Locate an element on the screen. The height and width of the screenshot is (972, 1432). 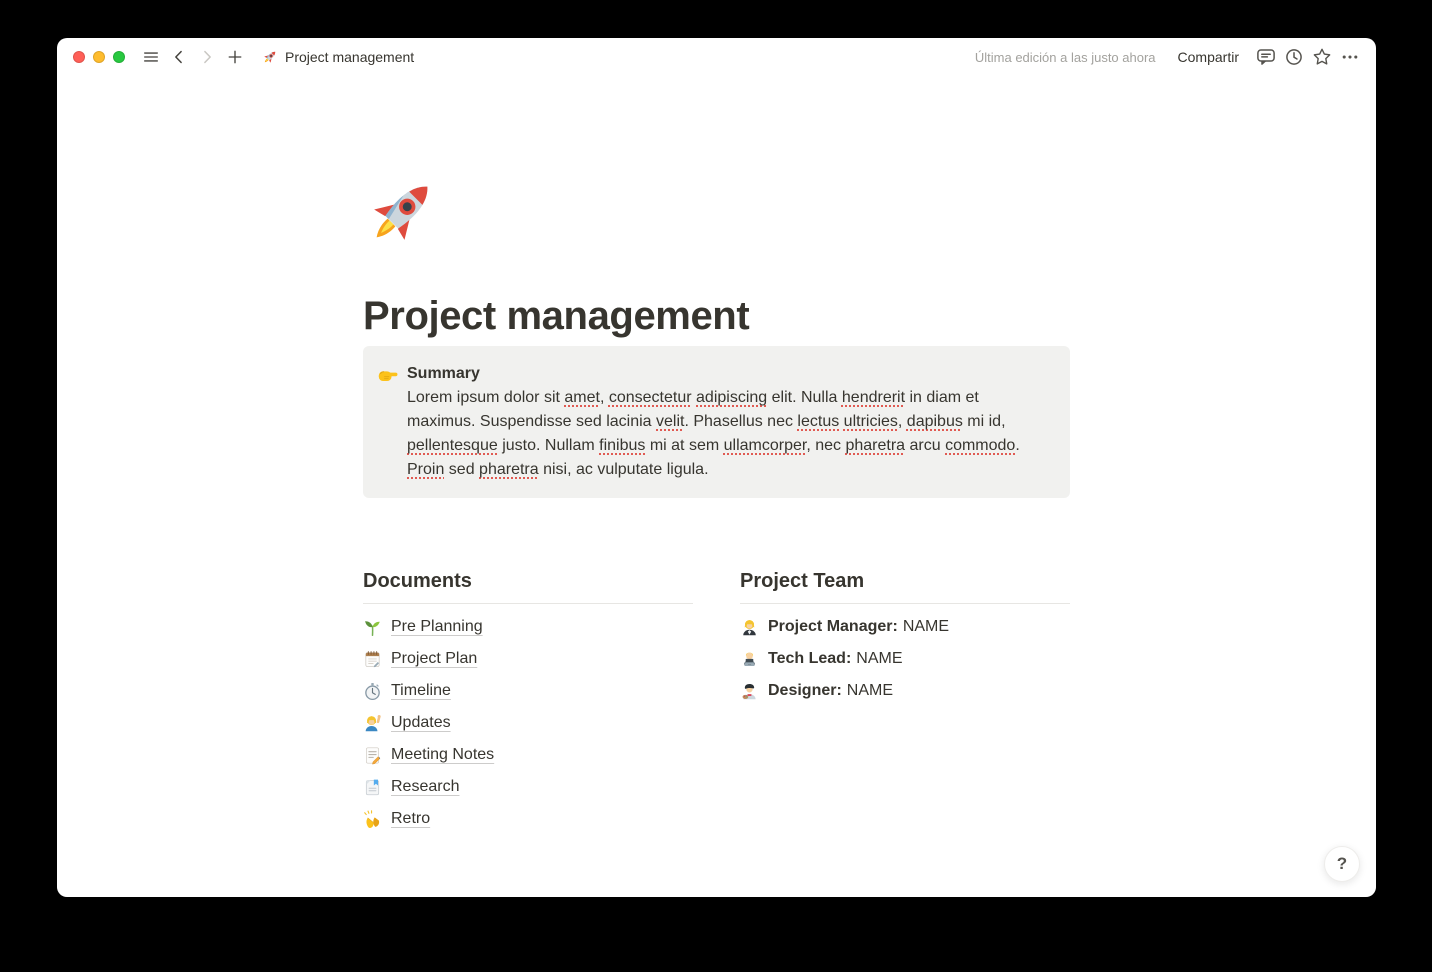
minimize-button is located at coordinates (99, 57).